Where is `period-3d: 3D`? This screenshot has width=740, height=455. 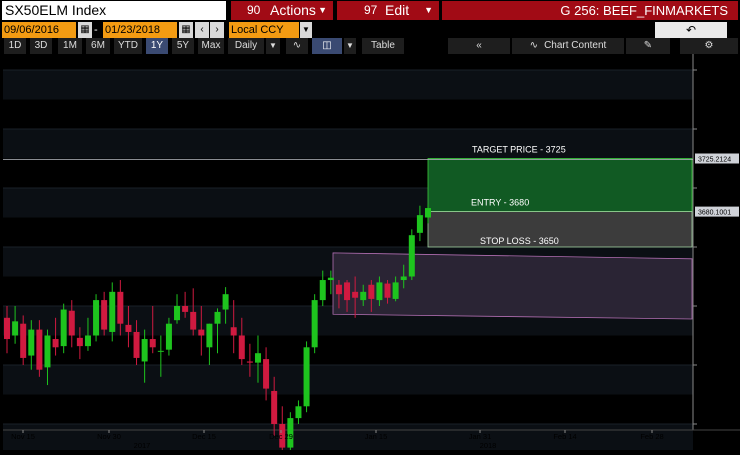 period-3d: 3D is located at coordinates (41, 46).